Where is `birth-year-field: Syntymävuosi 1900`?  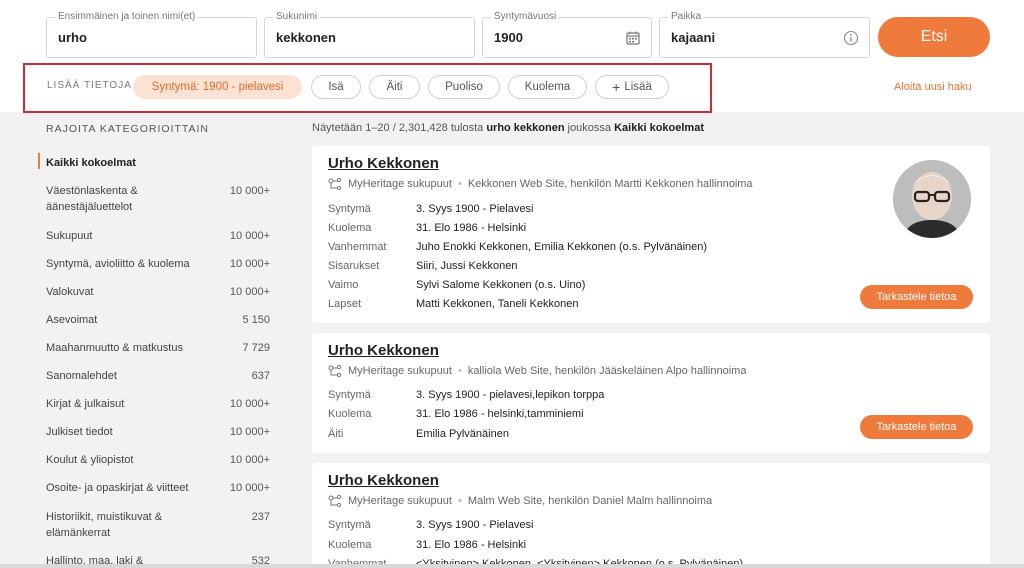
birth-year-field: Syntymävuosi 1900 is located at coordinates (567, 34).